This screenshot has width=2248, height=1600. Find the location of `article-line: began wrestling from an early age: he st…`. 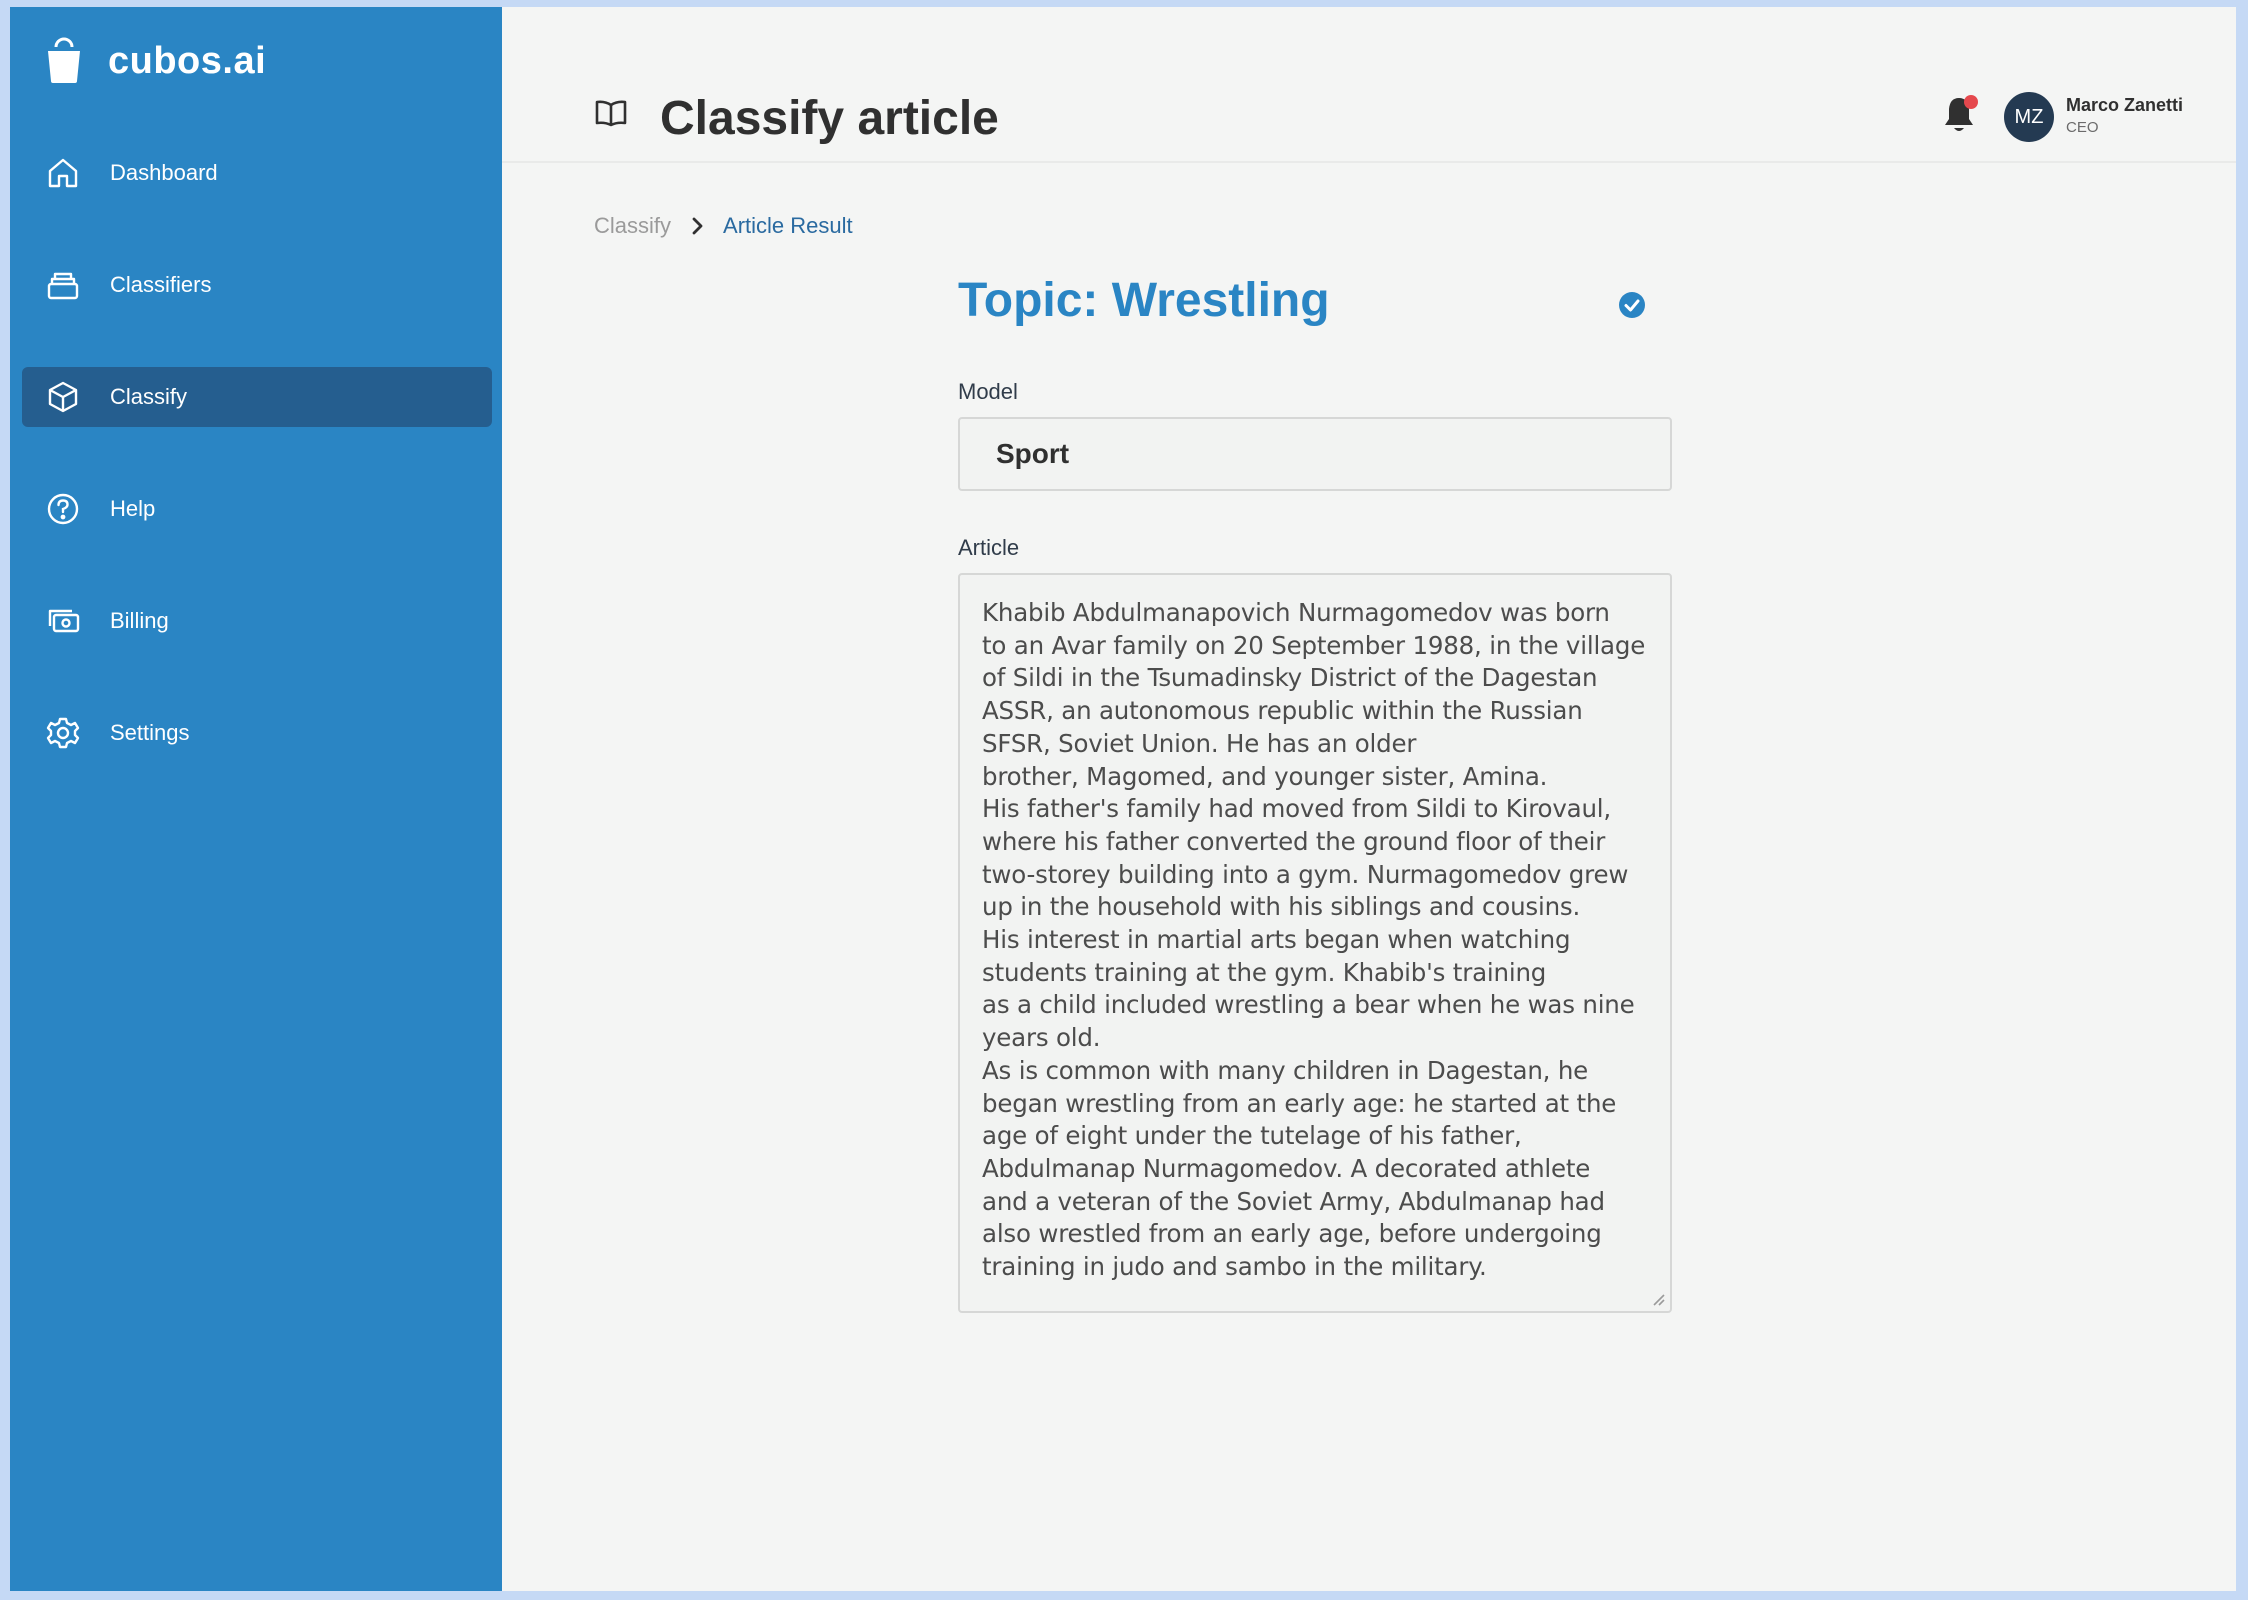

article-line: began wrestling from an early age: he st… is located at coordinates (1299, 1103).